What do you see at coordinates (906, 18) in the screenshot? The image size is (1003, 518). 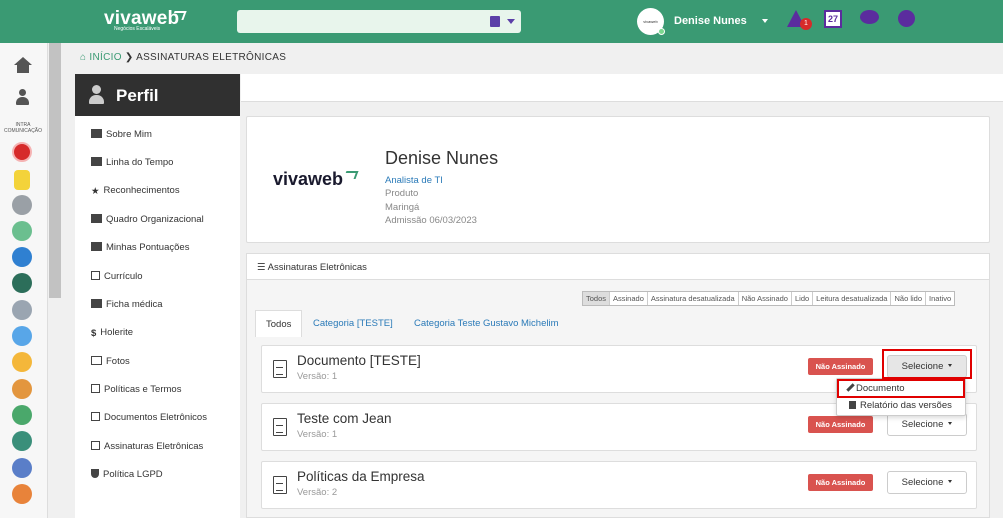 I see `globe-icon` at bounding box center [906, 18].